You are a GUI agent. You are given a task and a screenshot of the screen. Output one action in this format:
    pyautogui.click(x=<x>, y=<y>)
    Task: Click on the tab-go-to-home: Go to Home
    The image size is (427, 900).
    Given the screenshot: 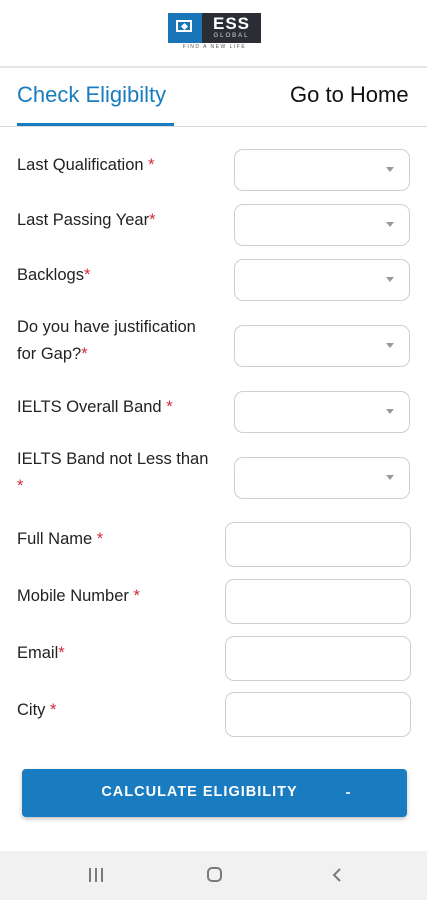 What is the action you would take?
    pyautogui.click(x=349, y=95)
    